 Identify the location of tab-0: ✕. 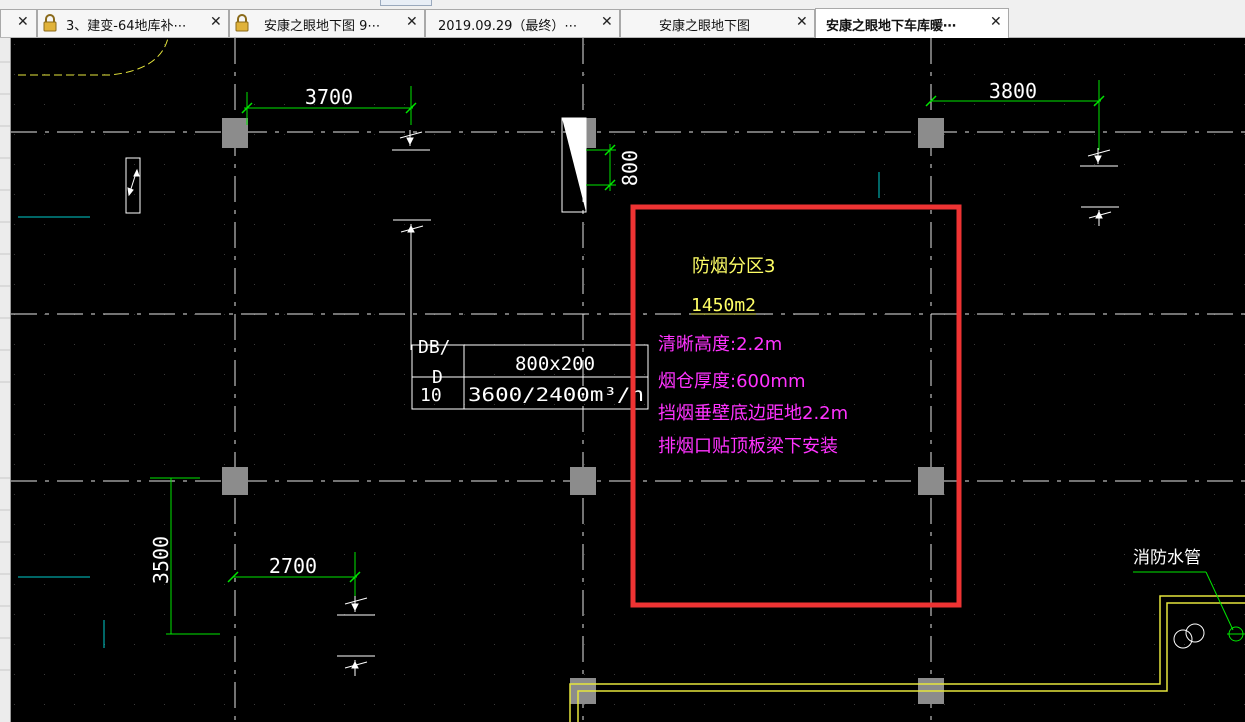
(18, 23).